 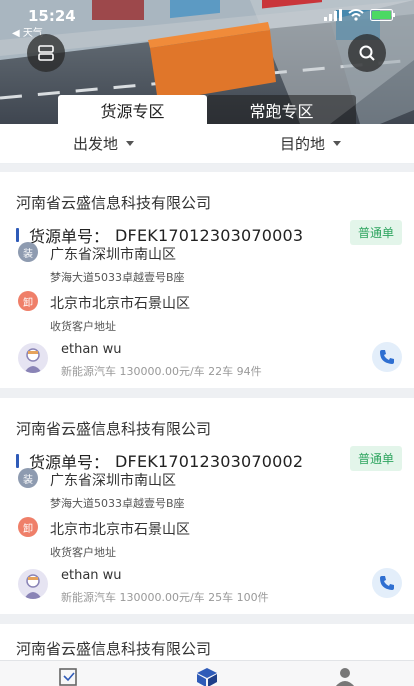 I want to click on nav-goods, so click(x=69, y=673).